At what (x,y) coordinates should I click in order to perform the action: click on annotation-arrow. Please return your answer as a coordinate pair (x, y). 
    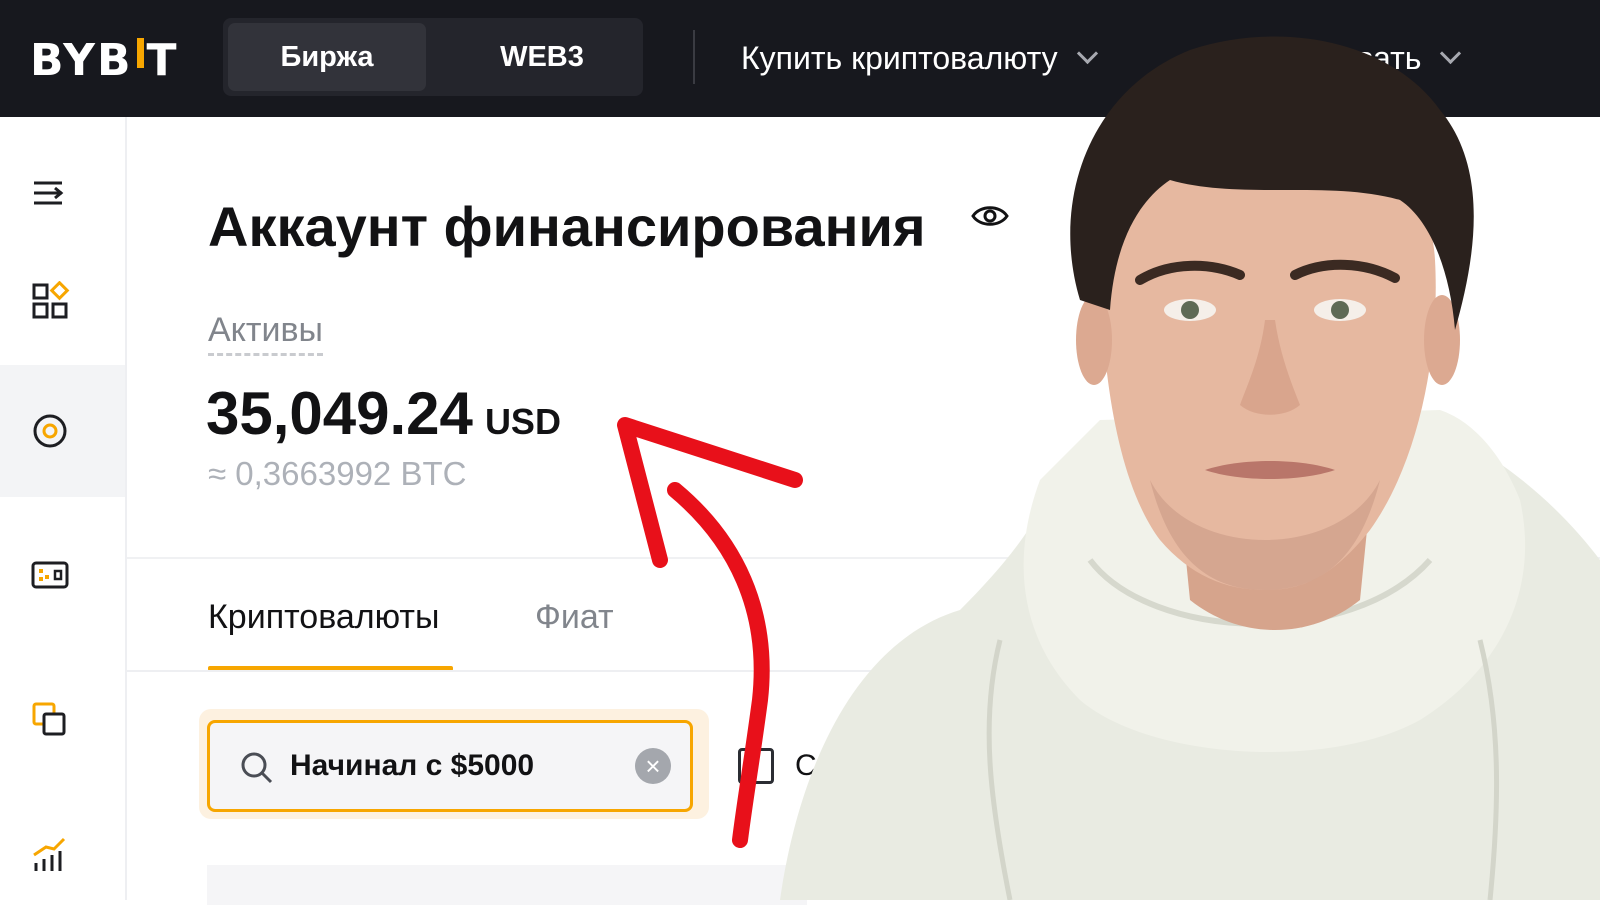
    Looking at the image, I should click on (710, 632).